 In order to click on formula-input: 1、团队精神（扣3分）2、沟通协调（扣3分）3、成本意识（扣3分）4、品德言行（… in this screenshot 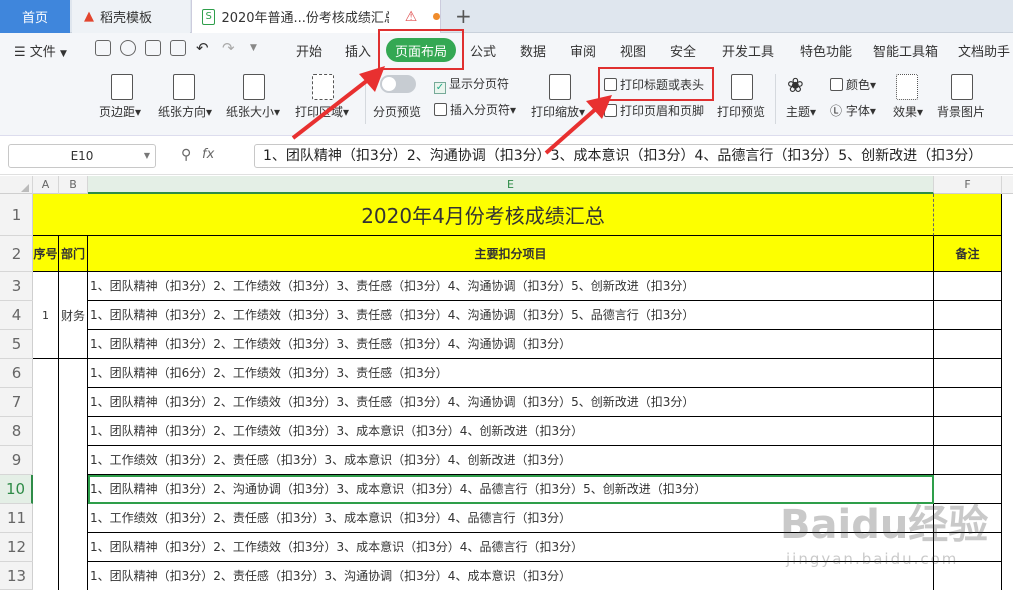, I will do `click(633, 156)`.